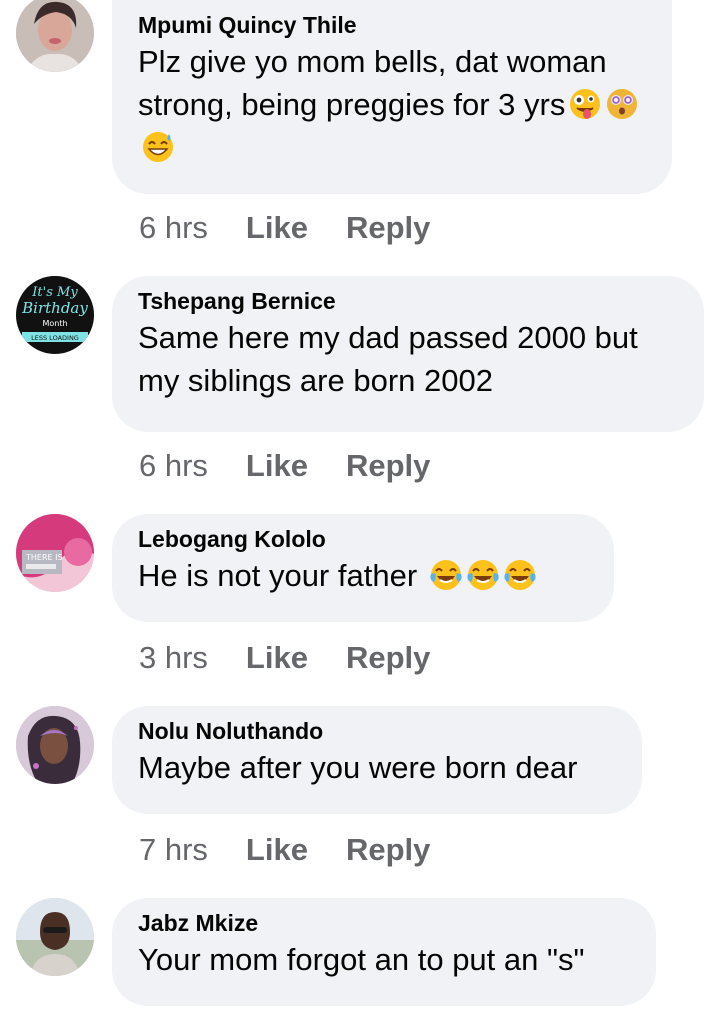  I want to click on grinning-sweat-emoji, so click(158, 147).